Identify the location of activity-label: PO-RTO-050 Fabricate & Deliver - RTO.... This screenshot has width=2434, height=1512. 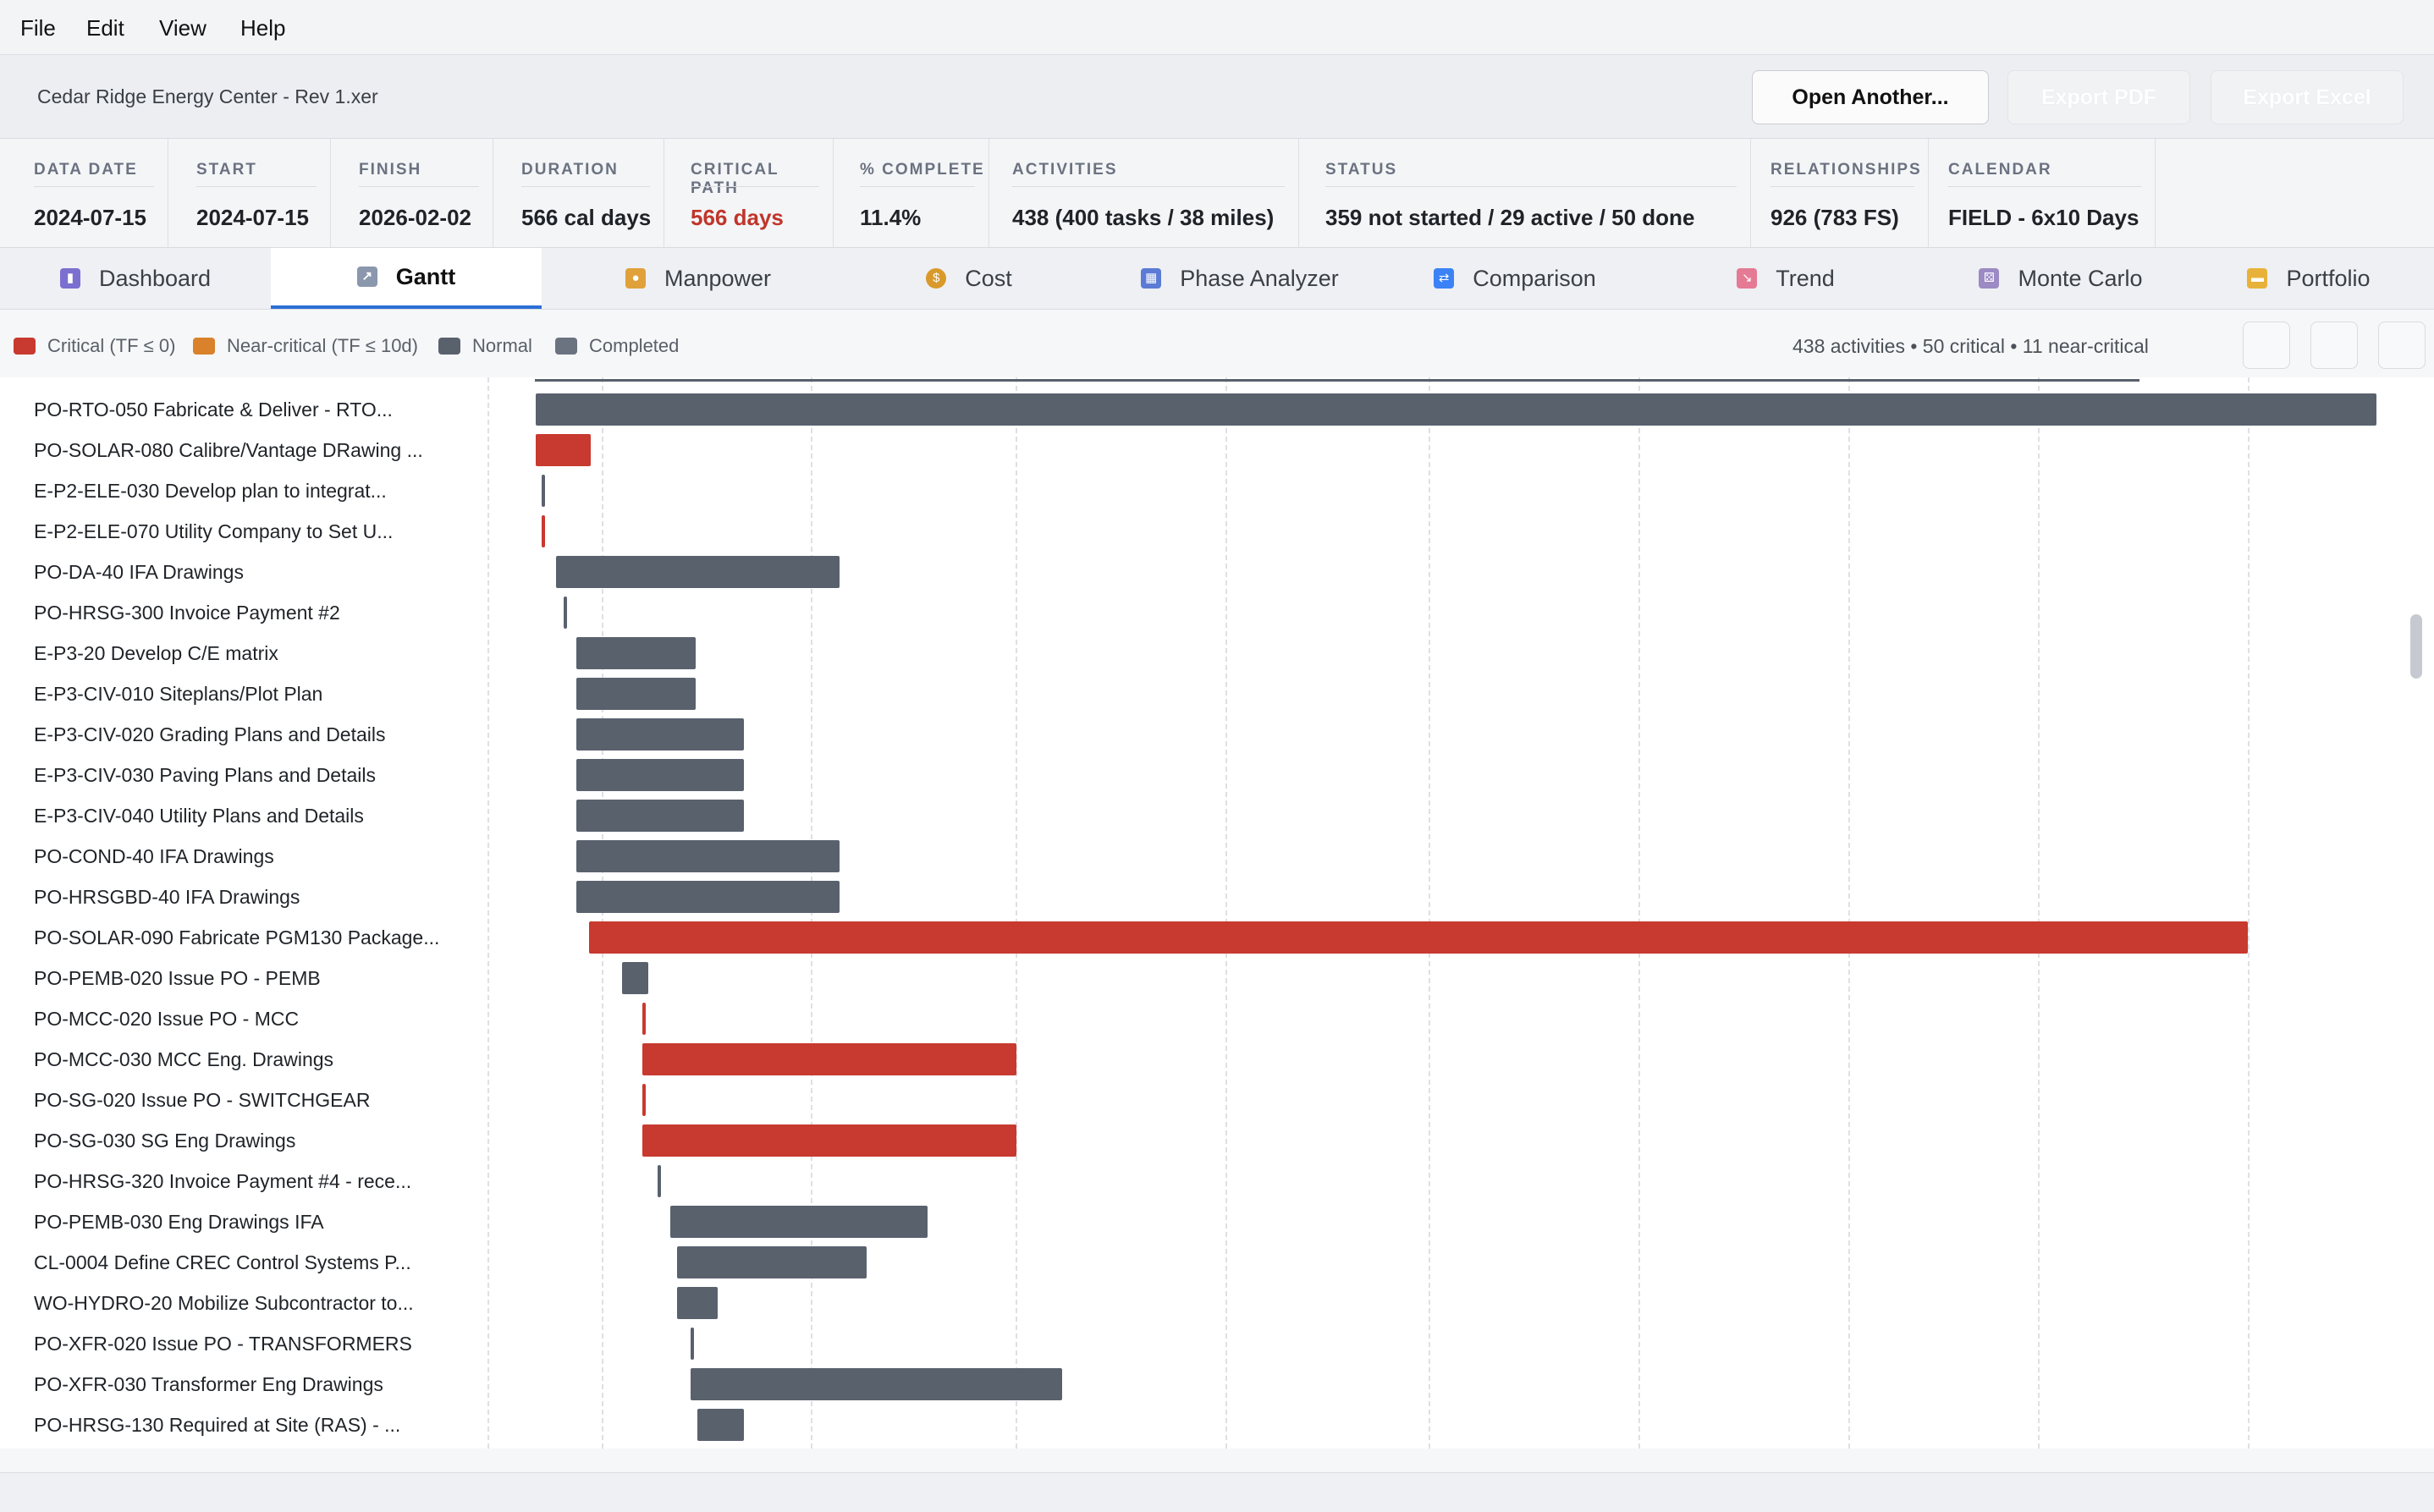
(213, 410).